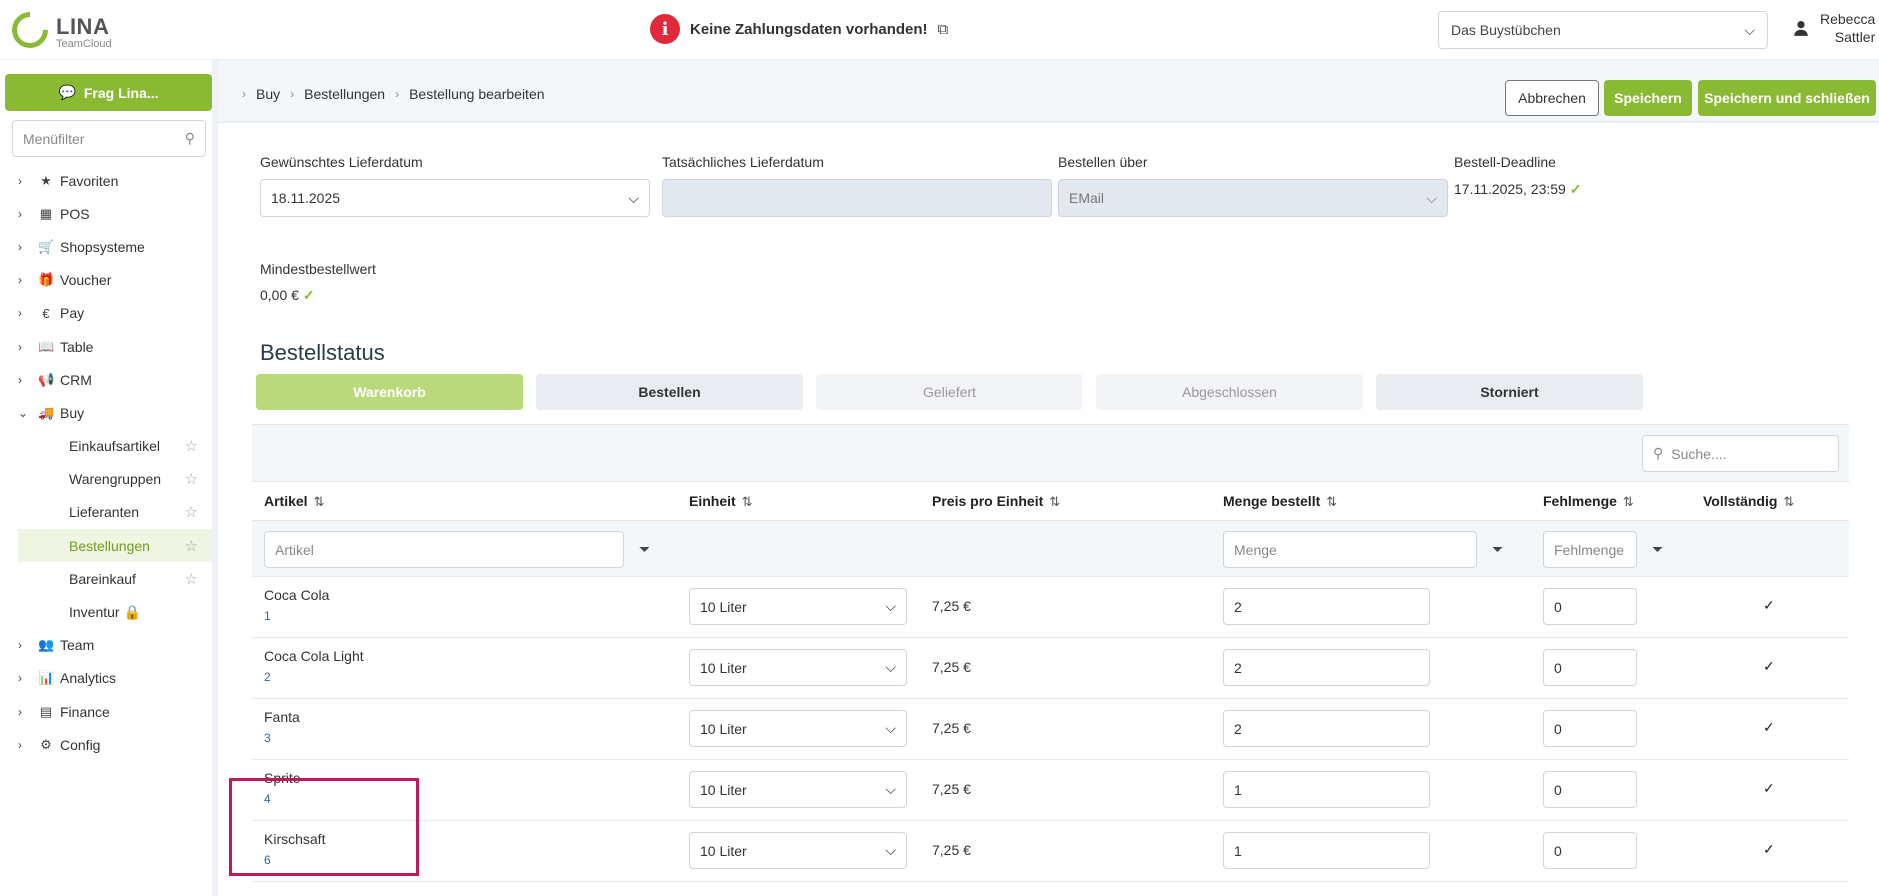 The height and width of the screenshot is (896, 1879). Describe the element at coordinates (115, 479) in the screenshot. I see `sidebar-subitem-warengruppen: Warengruppen ☆` at that location.